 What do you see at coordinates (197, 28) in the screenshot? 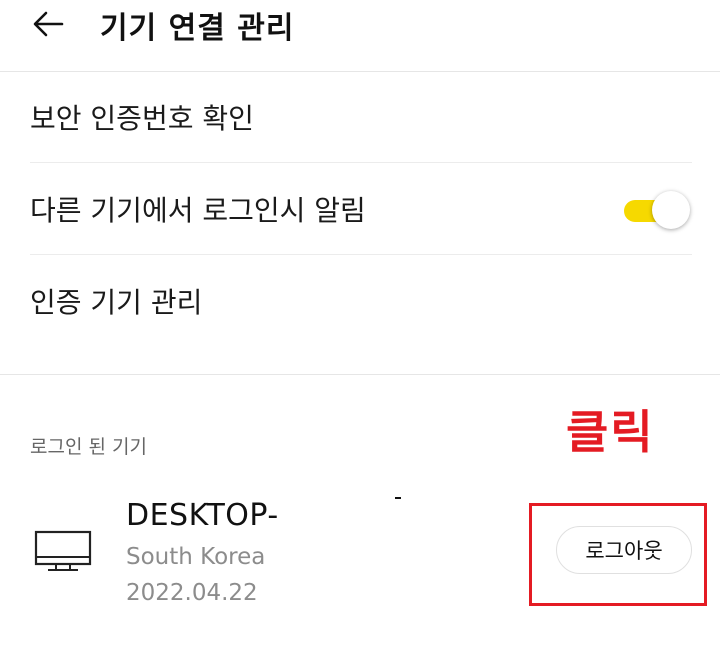
I see `page-title: 기기 연결 관리` at bounding box center [197, 28].